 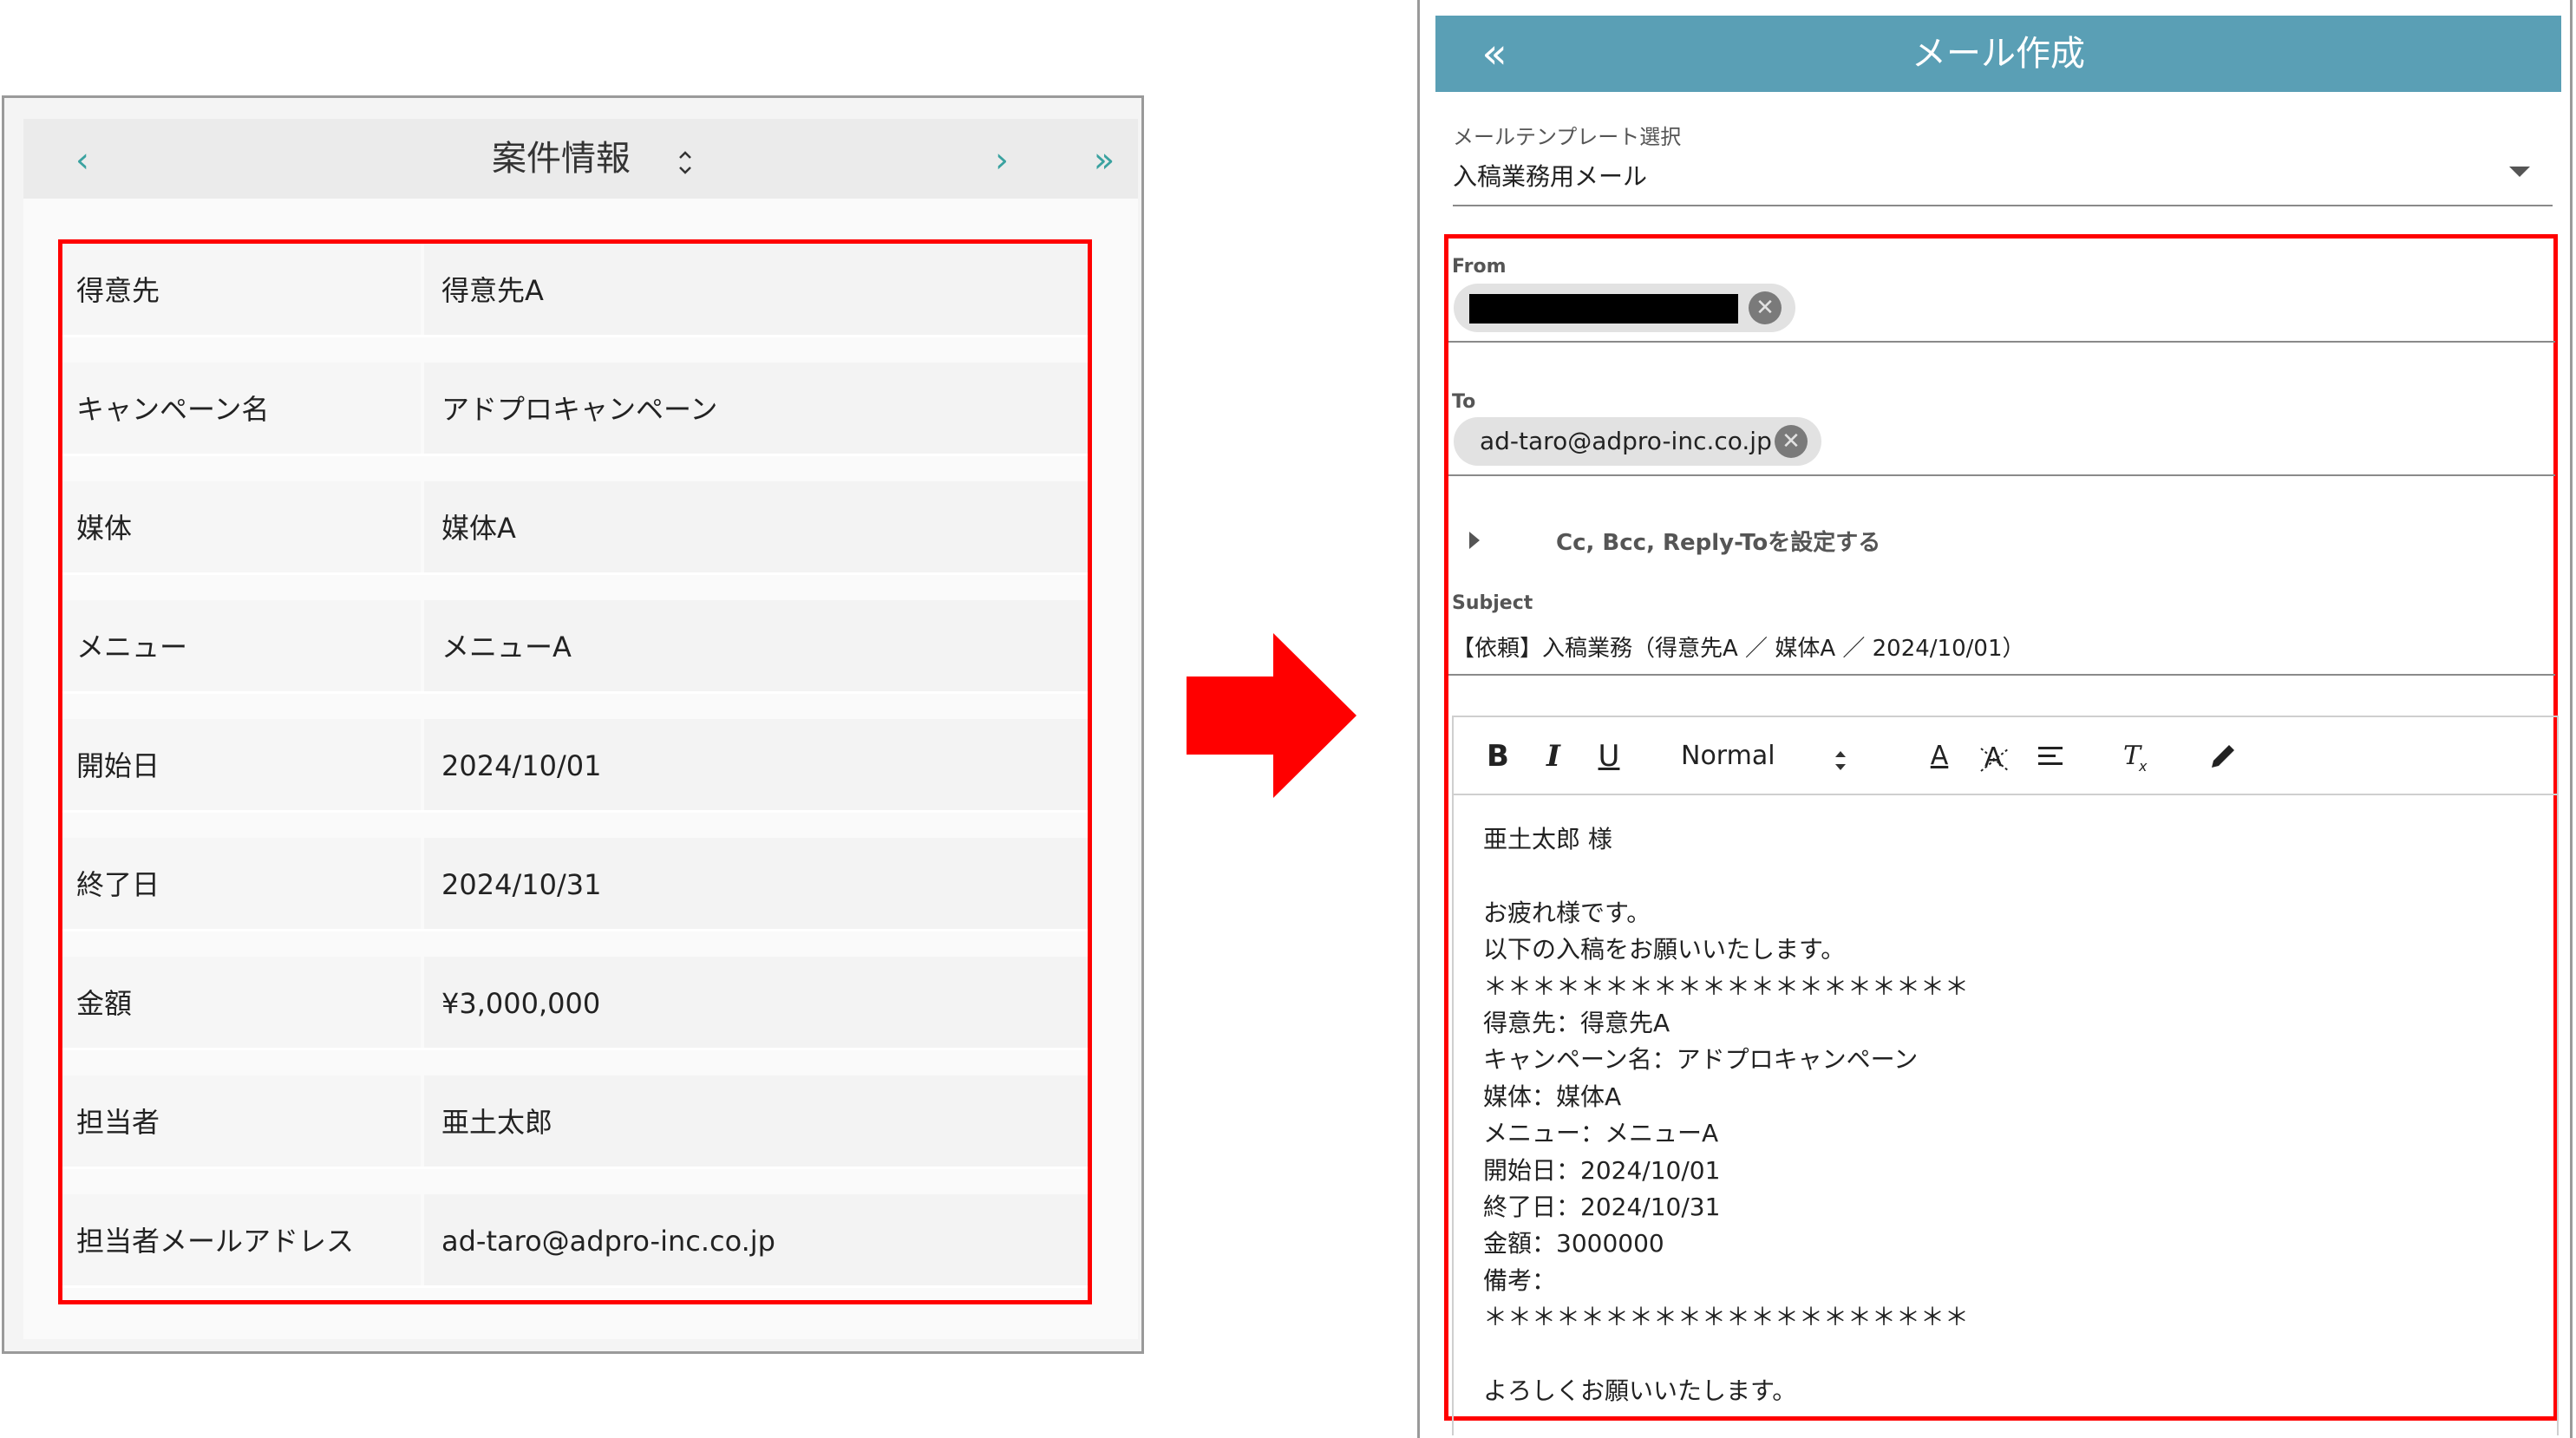 I want to click on info-value: 2024/10/01, so click(x=756, y=764).